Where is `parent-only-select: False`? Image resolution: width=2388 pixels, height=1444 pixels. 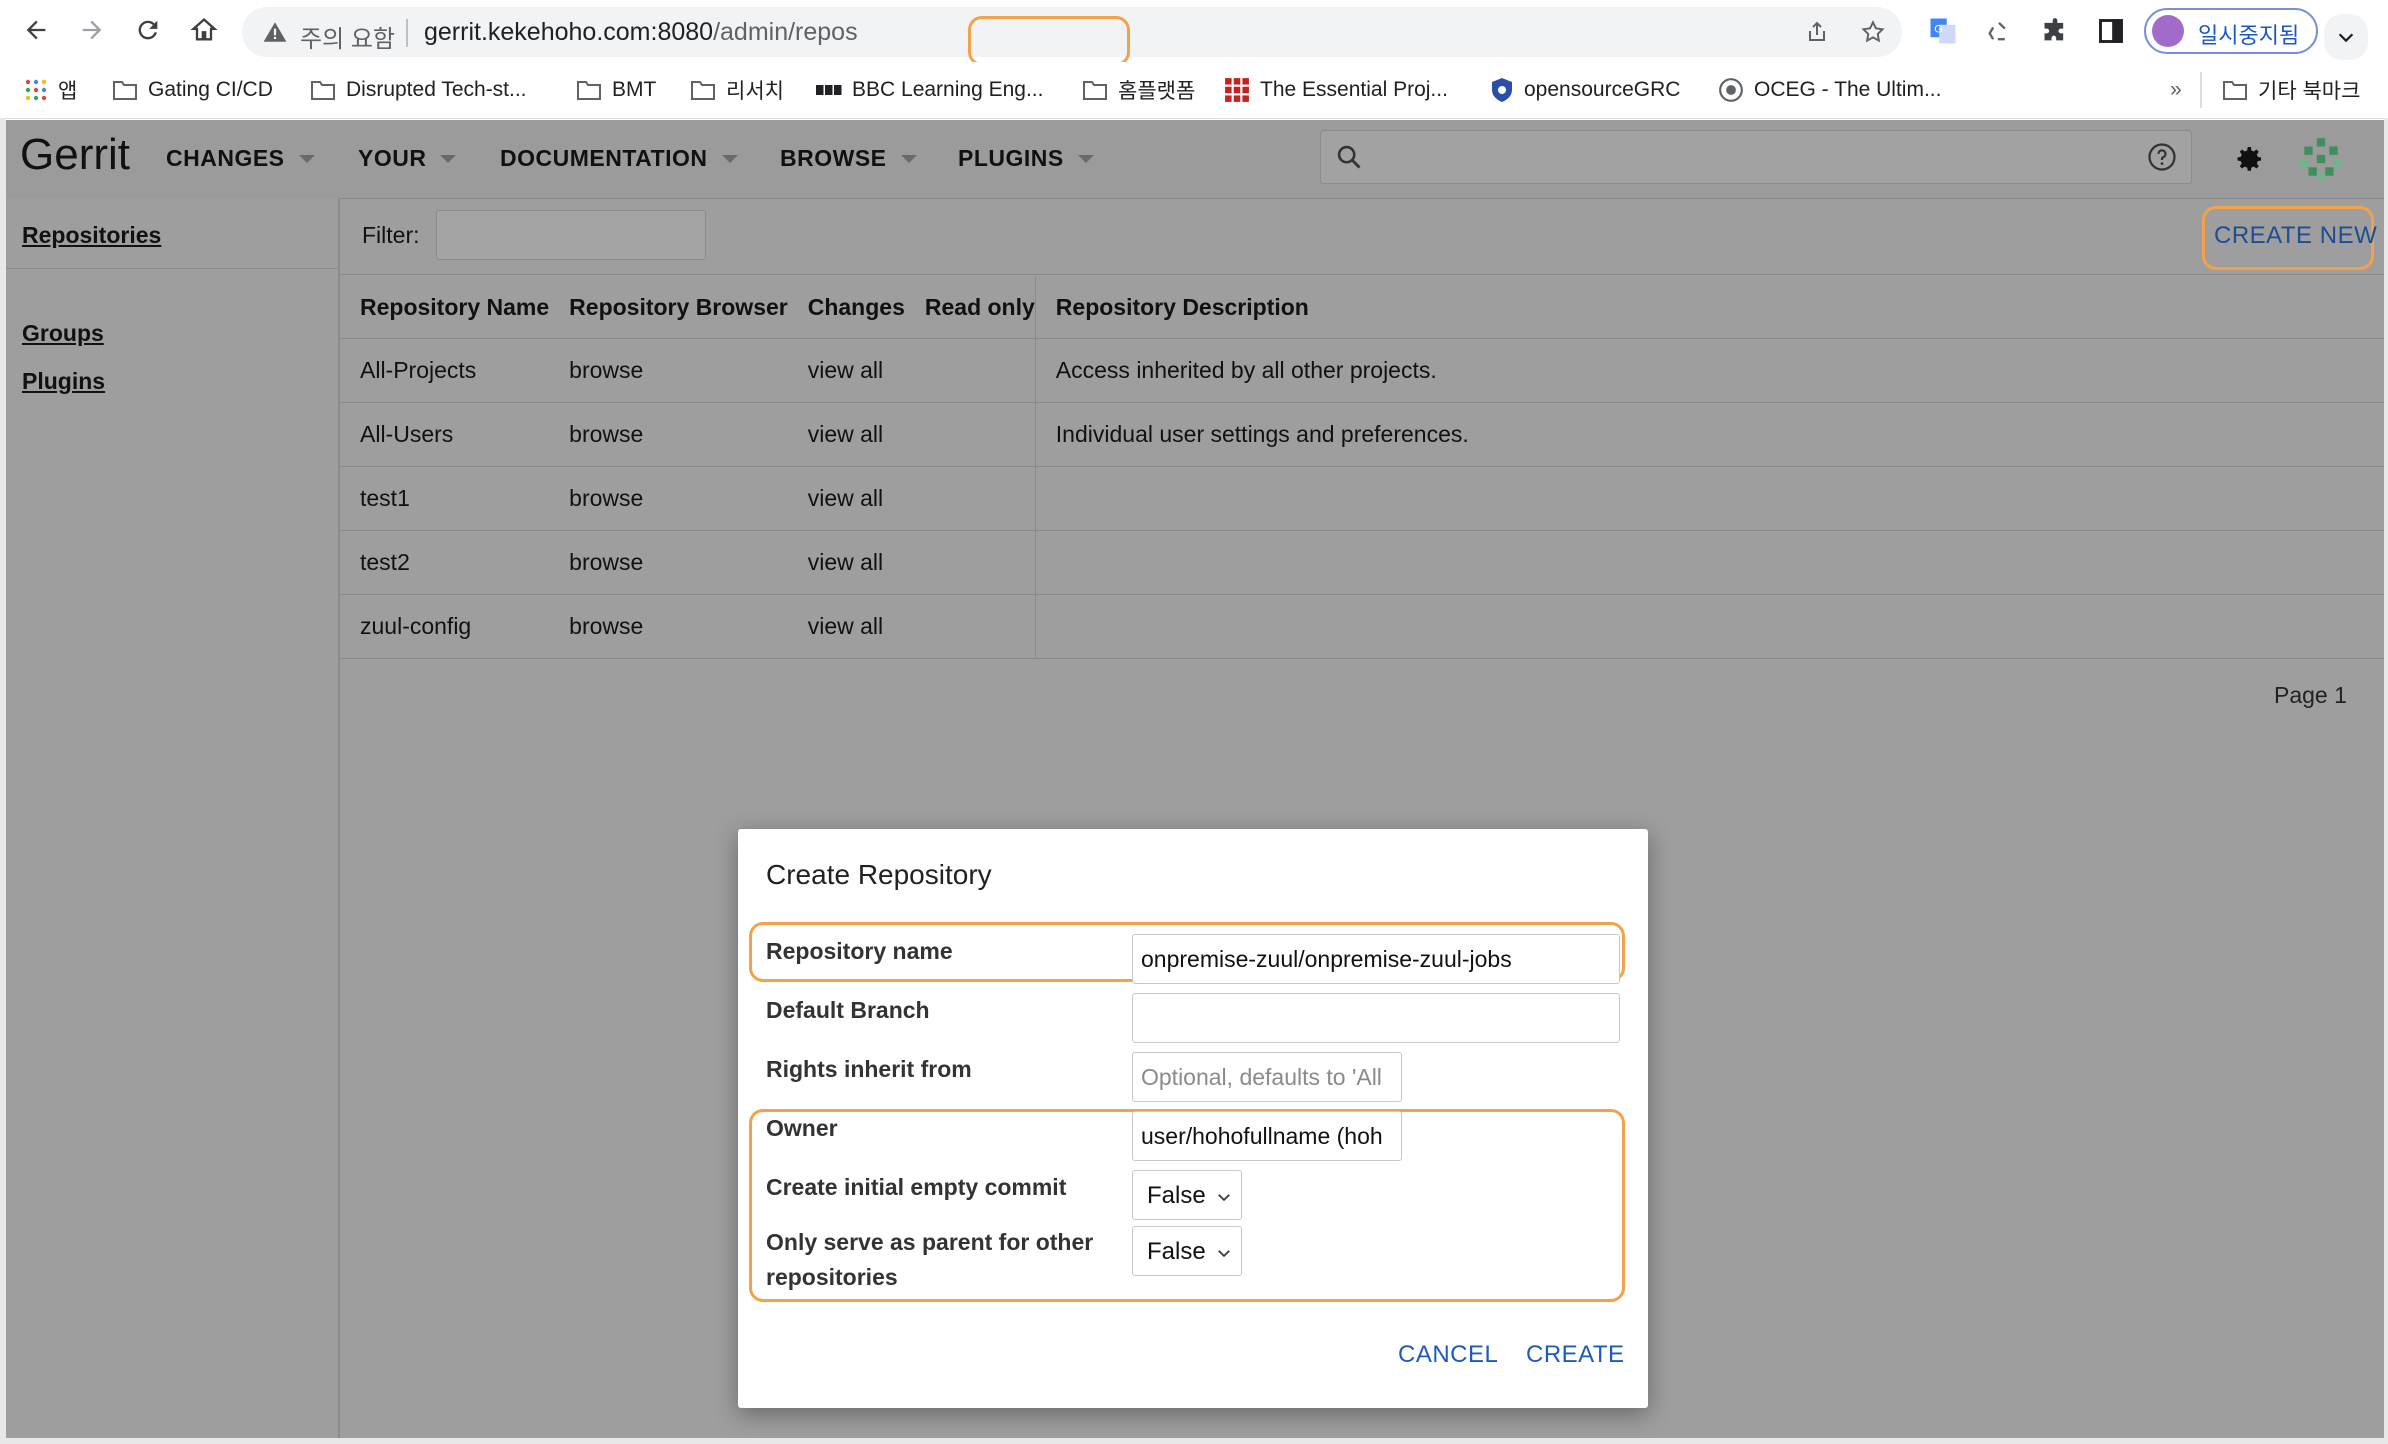 parent-only-select: False is located at coordinates (1187, 1251).